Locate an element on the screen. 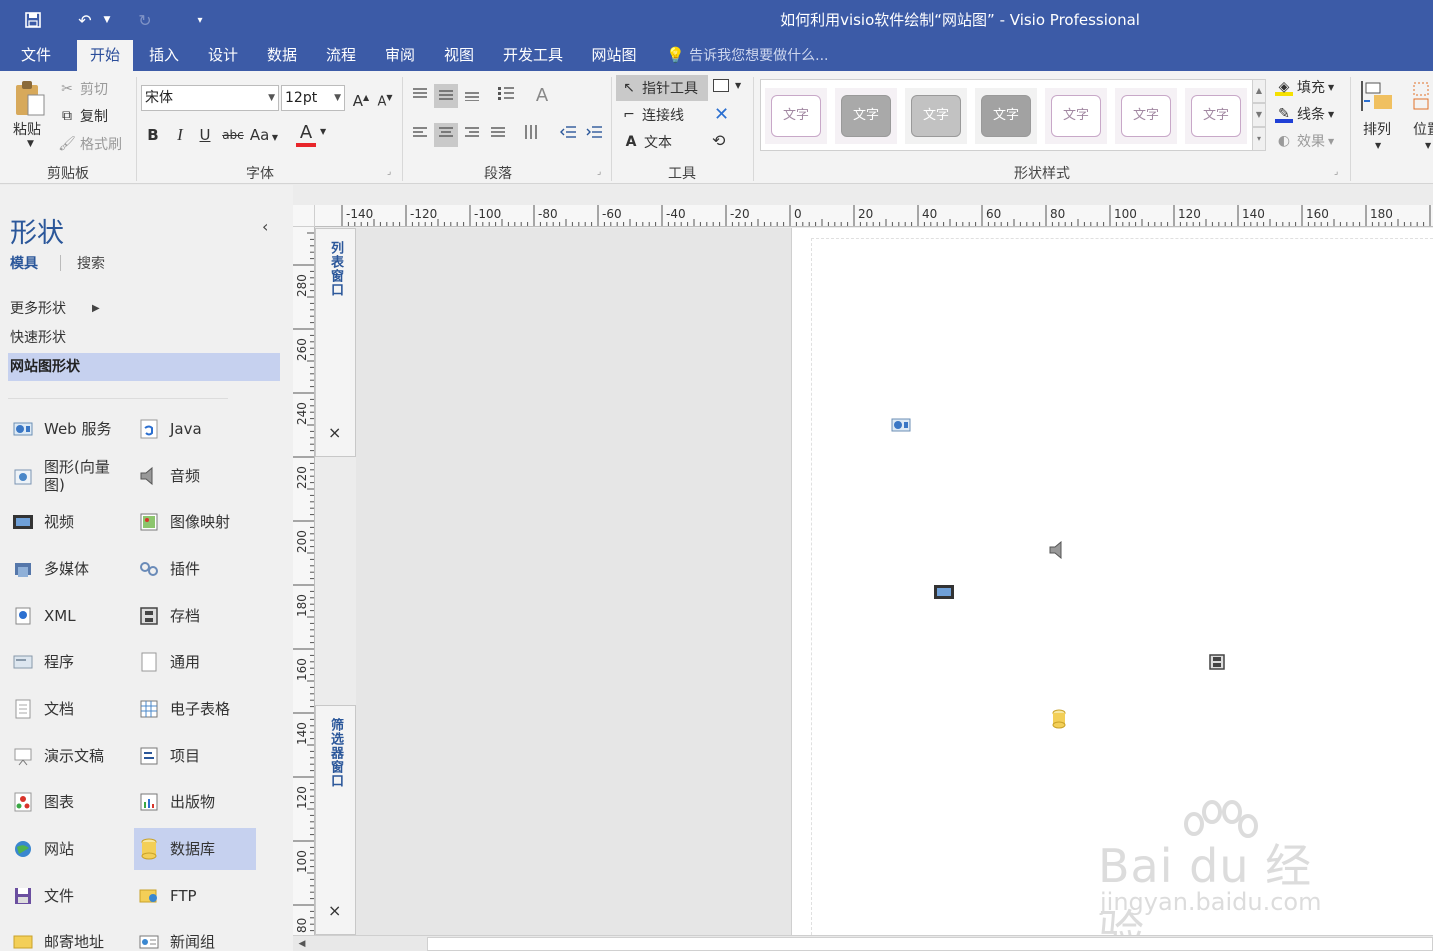 The height and width of the screenshot is (951, 1433). shape-mailing-address: 邮寄地址 is located at coordinates (69, 936).